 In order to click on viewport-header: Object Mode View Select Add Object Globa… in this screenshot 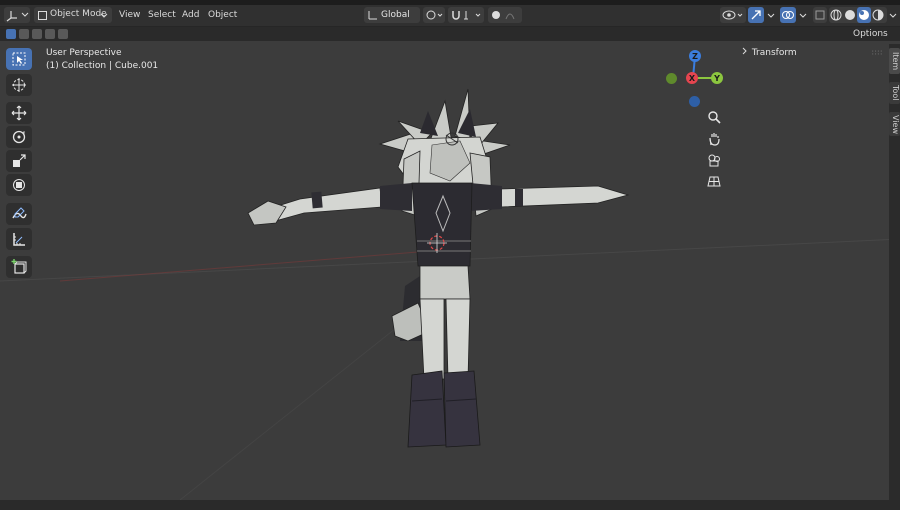, I will do `click(450, 16)`.